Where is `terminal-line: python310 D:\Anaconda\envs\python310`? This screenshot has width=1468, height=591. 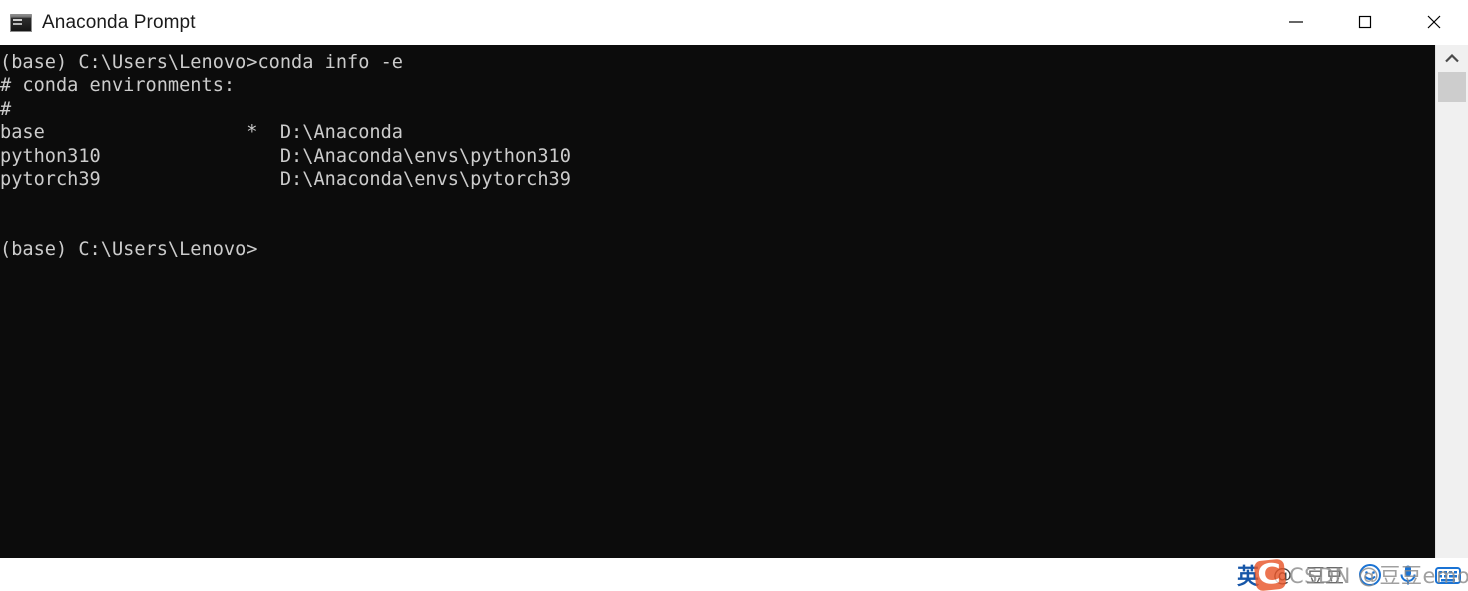 terminal-line: python310 D:\Anaconda\envs\python310 is located at coordinates (285, 156).